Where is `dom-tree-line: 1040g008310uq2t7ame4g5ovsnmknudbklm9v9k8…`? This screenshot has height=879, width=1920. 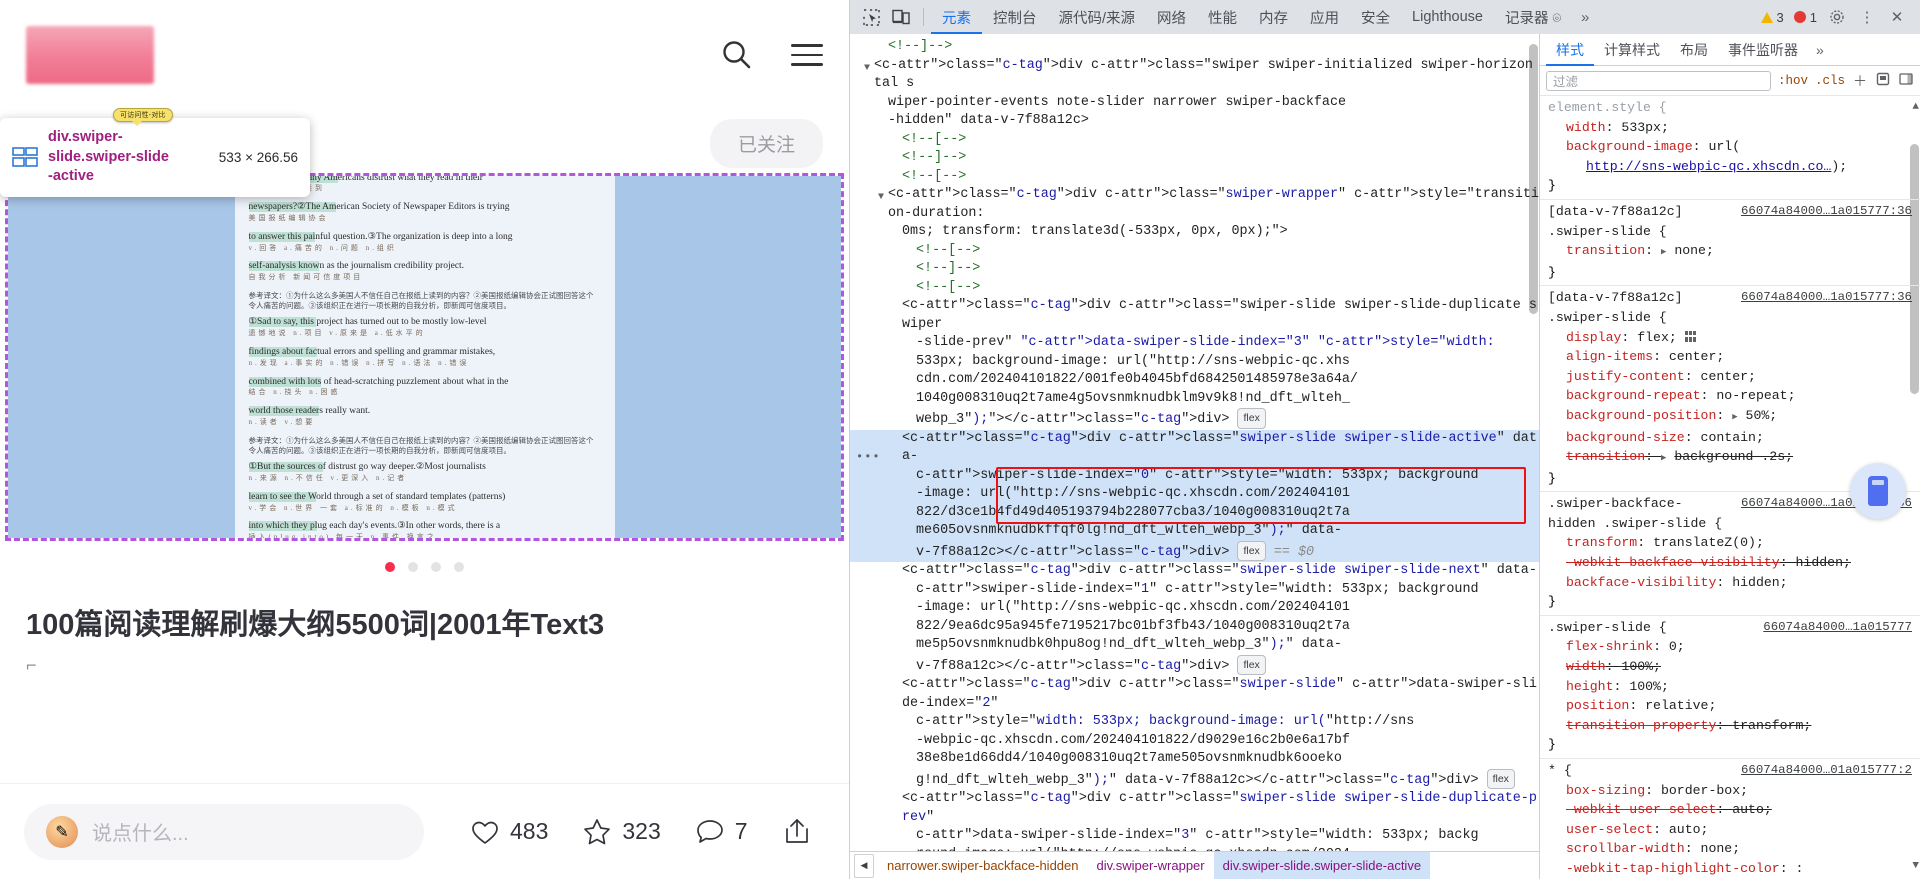
dom-tree-line: 1040g008310uq2t7ame4g5ovsnmknudbklm9v9k8… is located at coordinates (1194, 399).